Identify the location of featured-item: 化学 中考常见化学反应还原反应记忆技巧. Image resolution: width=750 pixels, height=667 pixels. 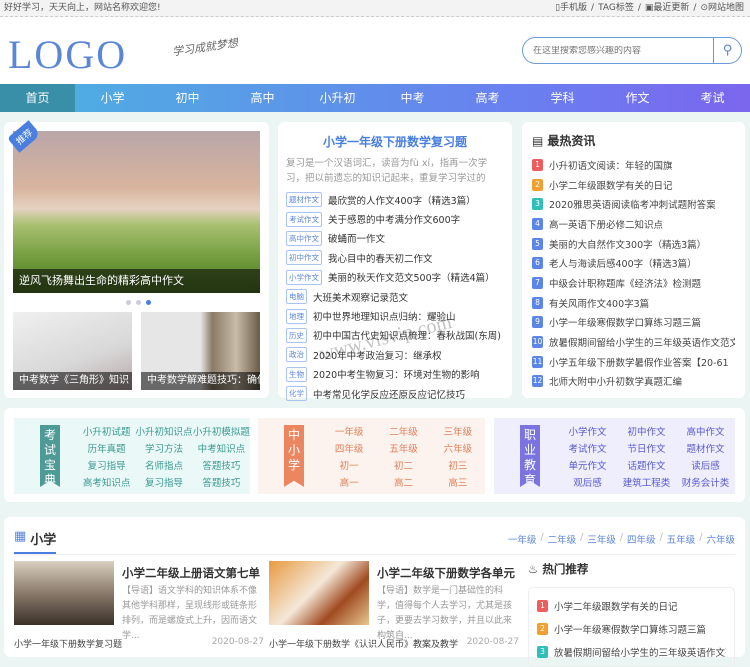
(395, 393).